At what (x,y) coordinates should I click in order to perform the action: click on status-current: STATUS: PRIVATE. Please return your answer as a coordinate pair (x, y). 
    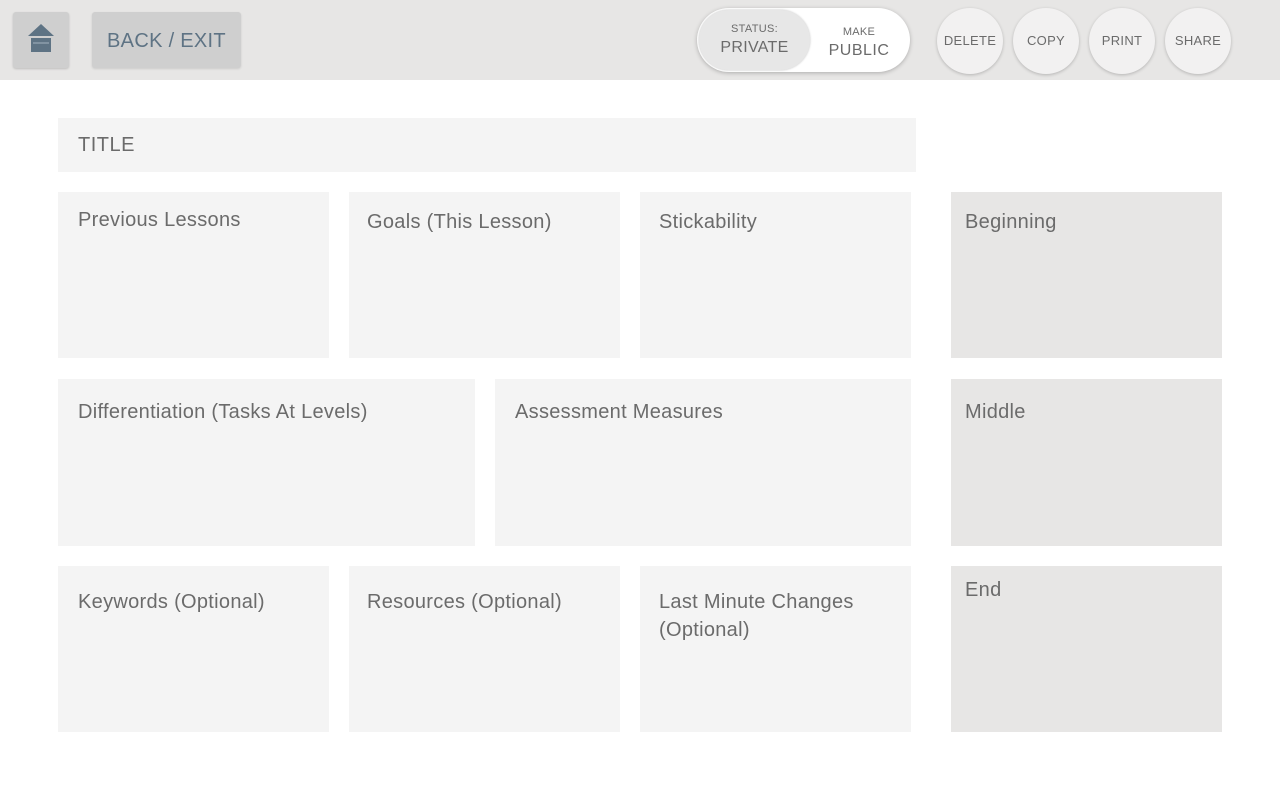
    Looking at the image, I should click on (754, 40).